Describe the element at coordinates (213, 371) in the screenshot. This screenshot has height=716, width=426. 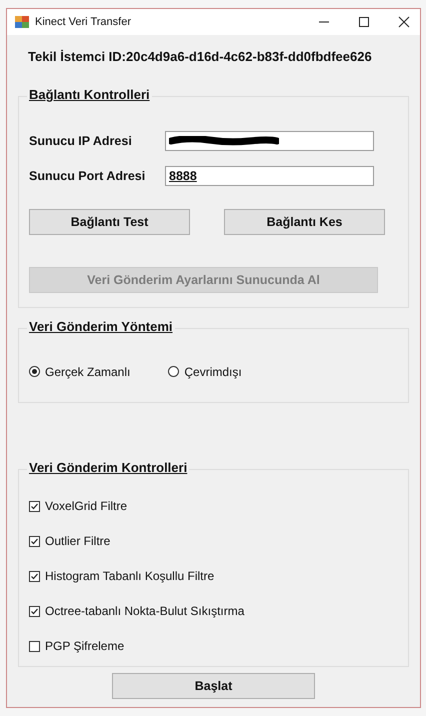
I see `radio-label: Çevrimdışı` at that location.